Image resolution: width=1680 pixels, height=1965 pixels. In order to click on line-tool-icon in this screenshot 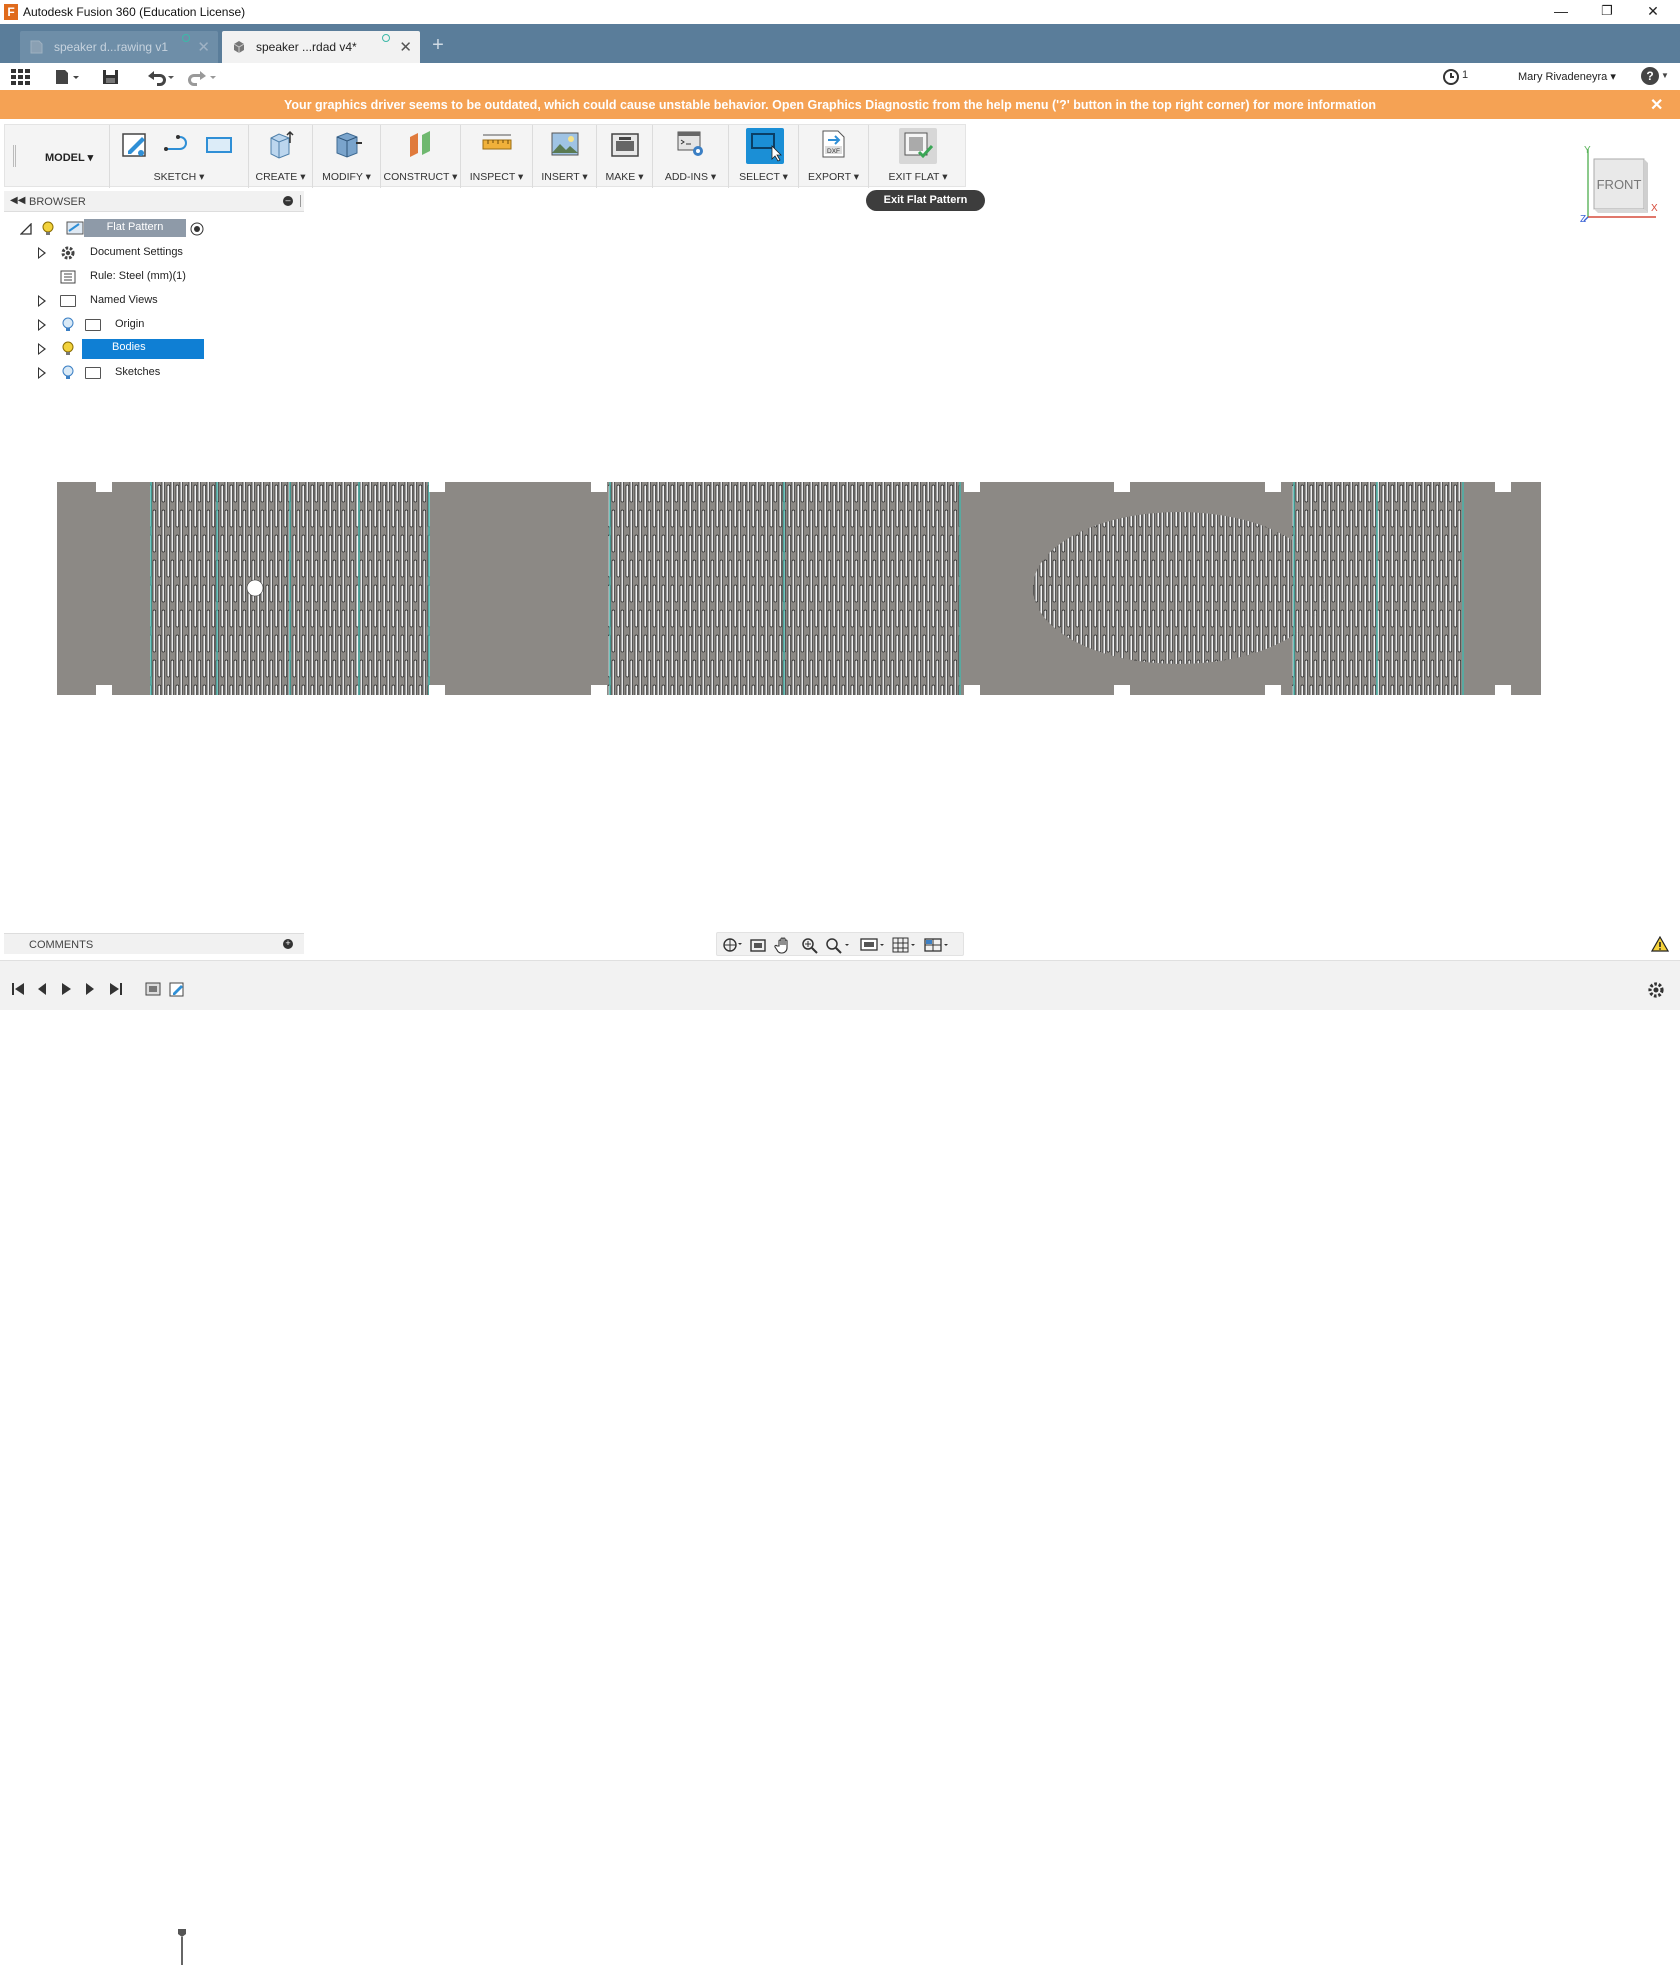, I will do `click(177, 144)`.